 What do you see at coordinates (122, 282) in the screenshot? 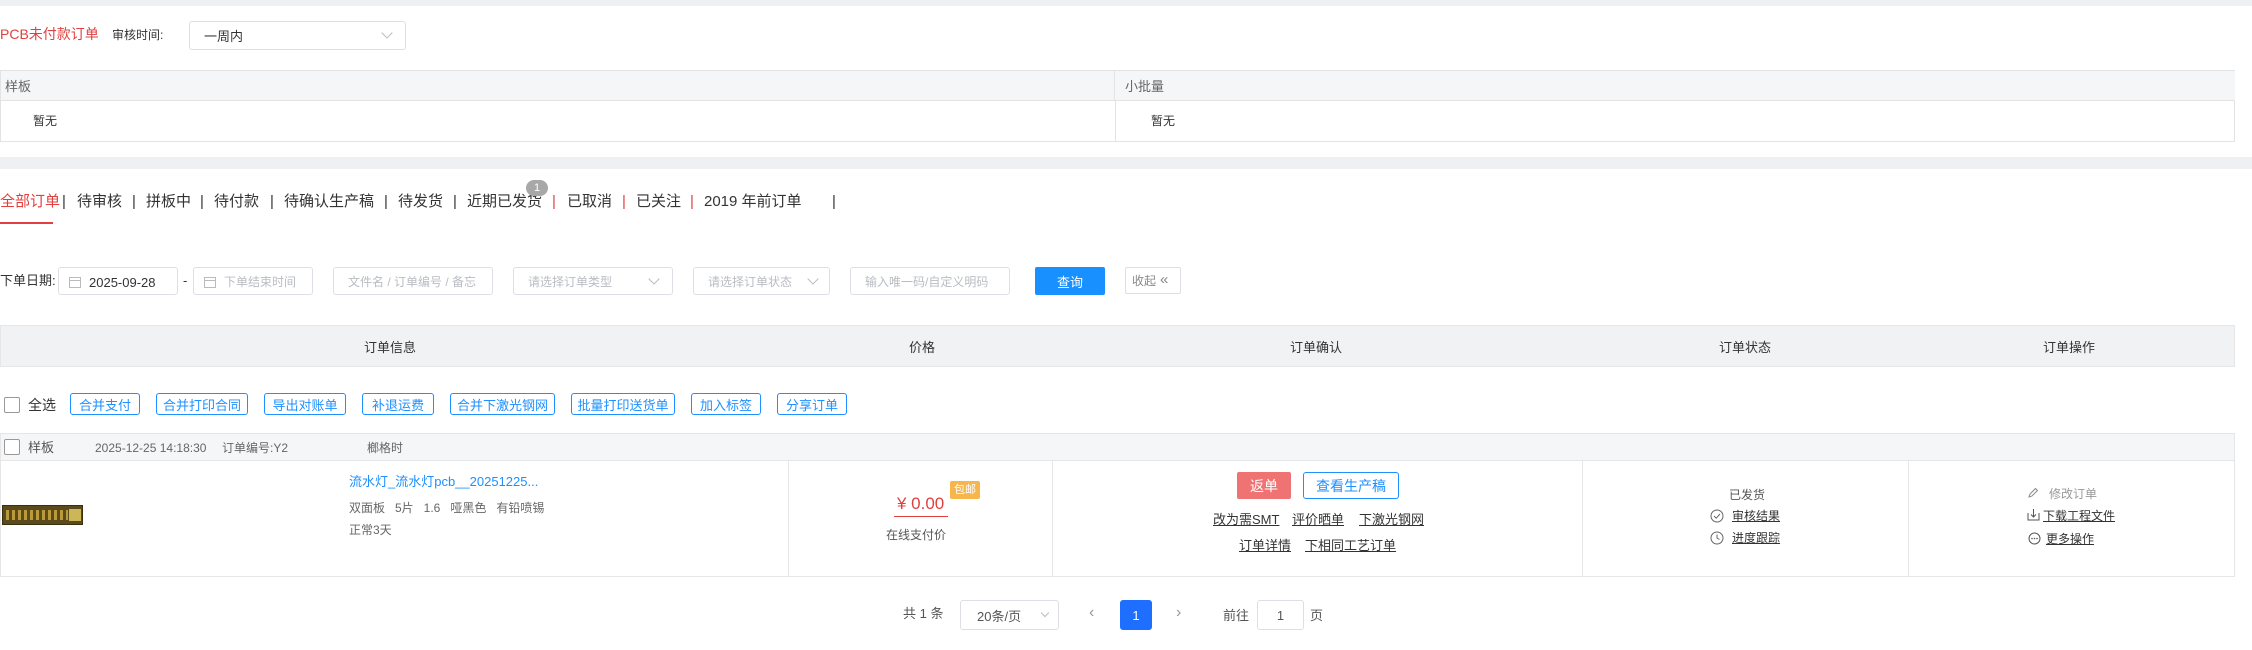
I see `start-date-value: 2025-09-28` at bounding box center [122, 282].